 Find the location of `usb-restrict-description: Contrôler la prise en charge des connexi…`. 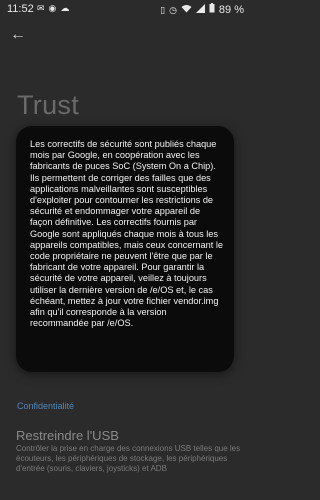

usb-restrict-description: Contrôler la prise en charge des connexi… is located at coordinates (128, 458).